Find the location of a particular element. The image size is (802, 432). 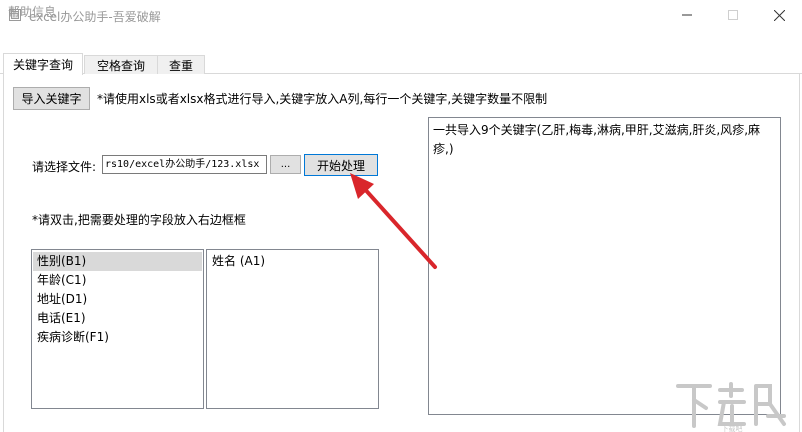

close-icon is located at coordinates (779, 15).